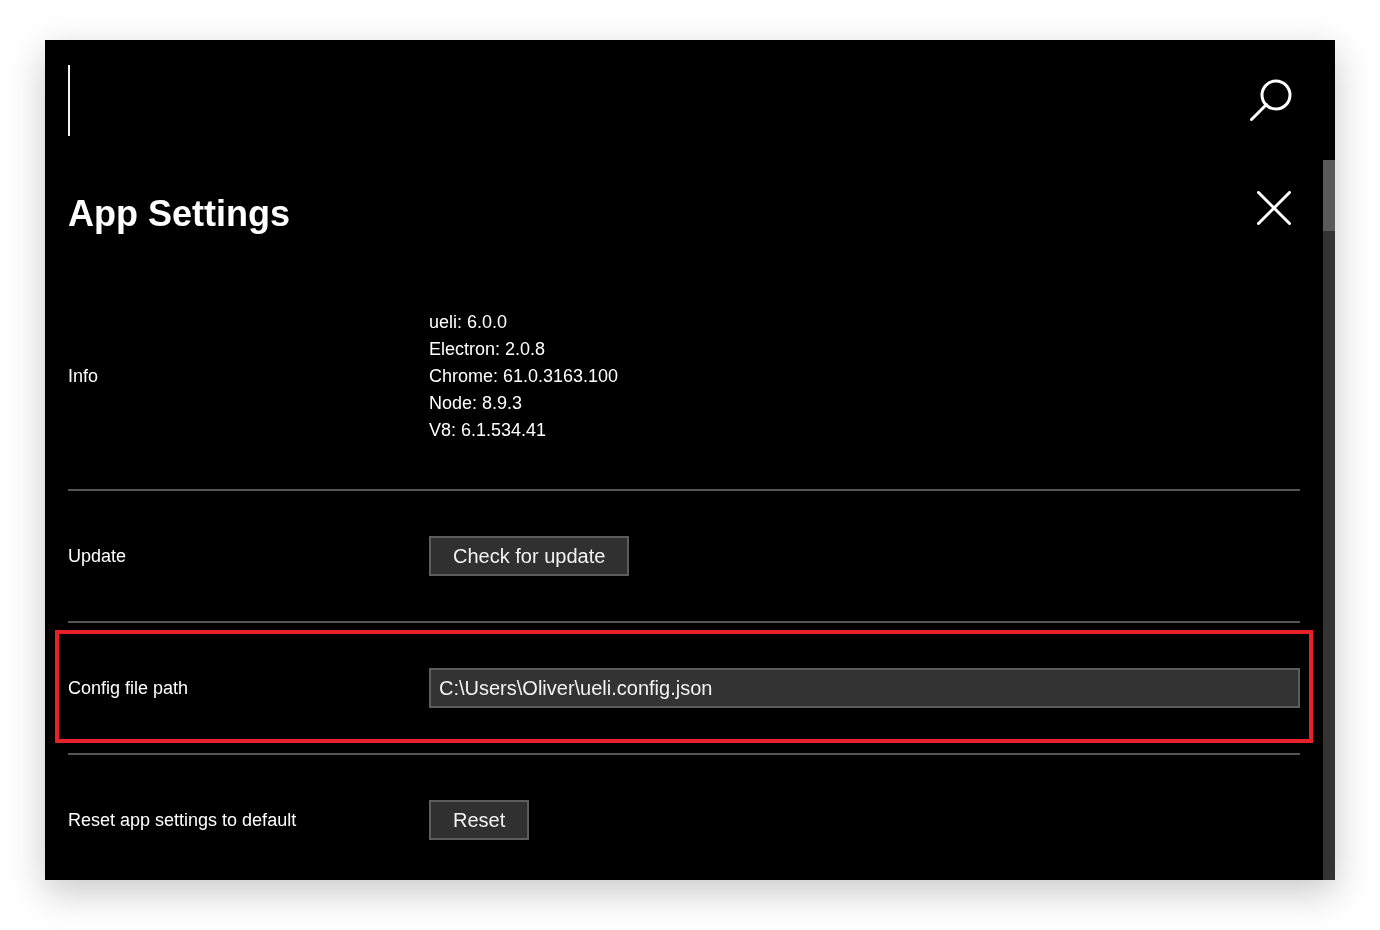  I want to click on setting-label: Update, so click(98, 556).